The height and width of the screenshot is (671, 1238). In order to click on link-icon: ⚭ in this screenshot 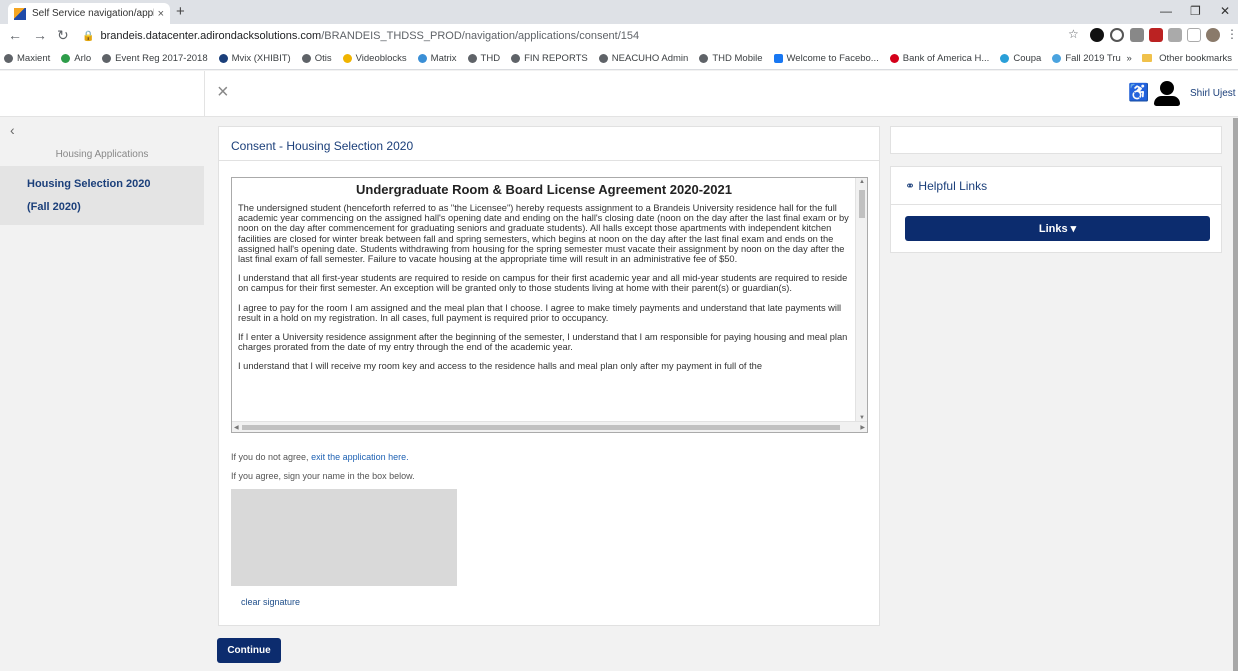, I will do `click(910, 186)`.